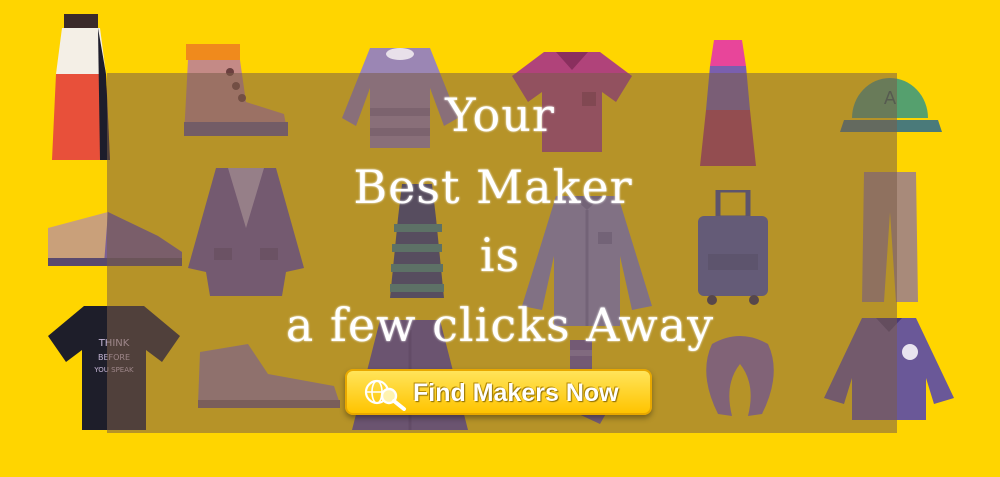  I want to click on dress-icon, so click(81, 87).